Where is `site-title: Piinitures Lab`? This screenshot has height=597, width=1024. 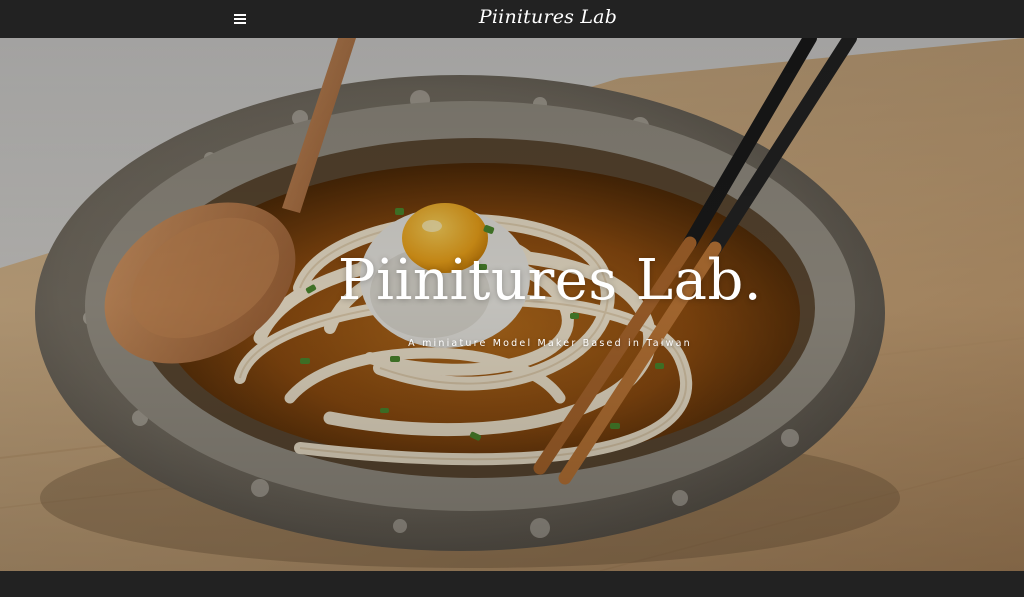
site-title: Piinitures Lab is located at coordinates (530, 17).